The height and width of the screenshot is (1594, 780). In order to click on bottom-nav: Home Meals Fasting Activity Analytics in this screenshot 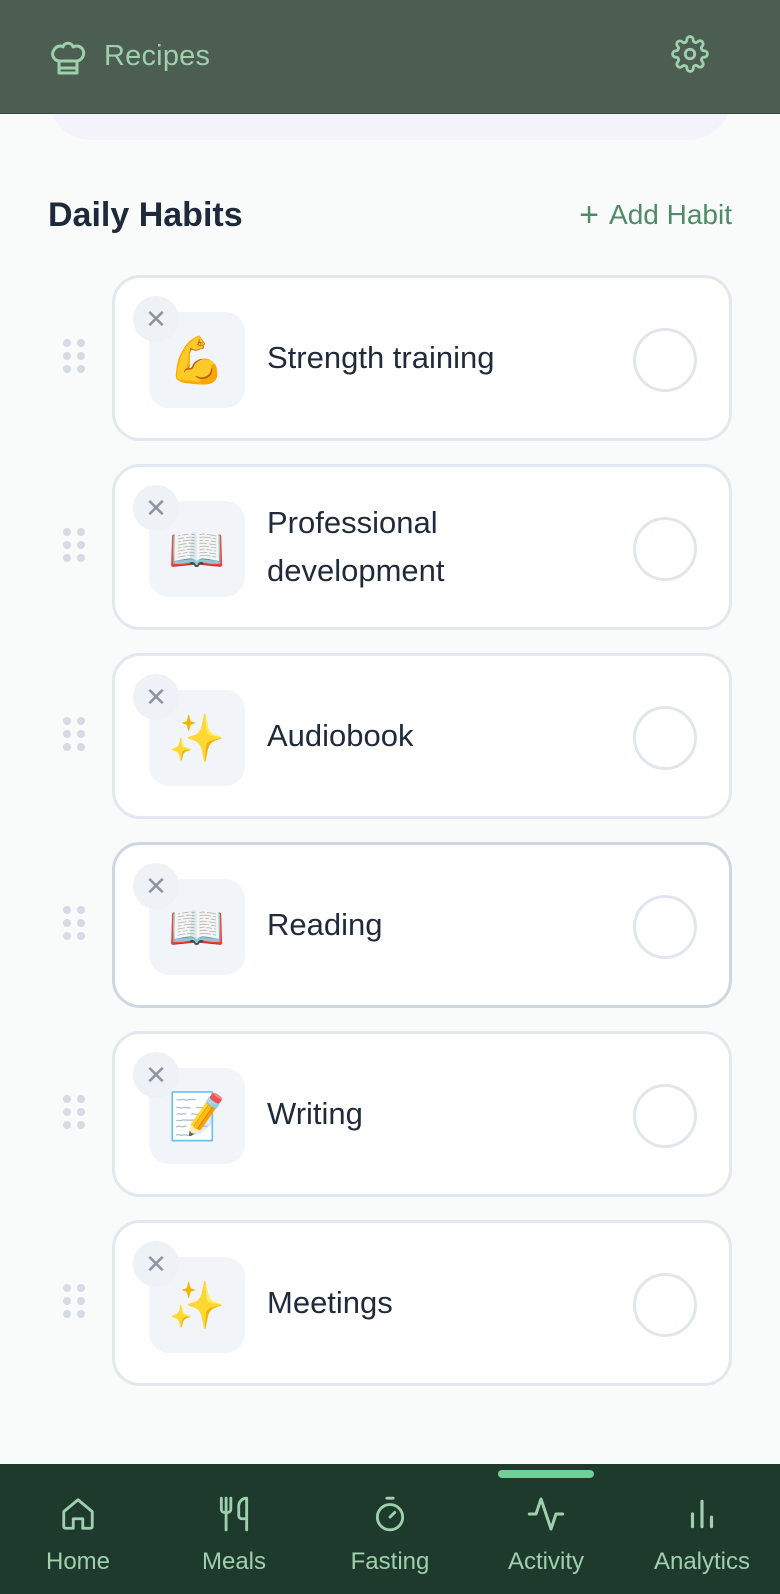, I will do `click(390, 1529)`.